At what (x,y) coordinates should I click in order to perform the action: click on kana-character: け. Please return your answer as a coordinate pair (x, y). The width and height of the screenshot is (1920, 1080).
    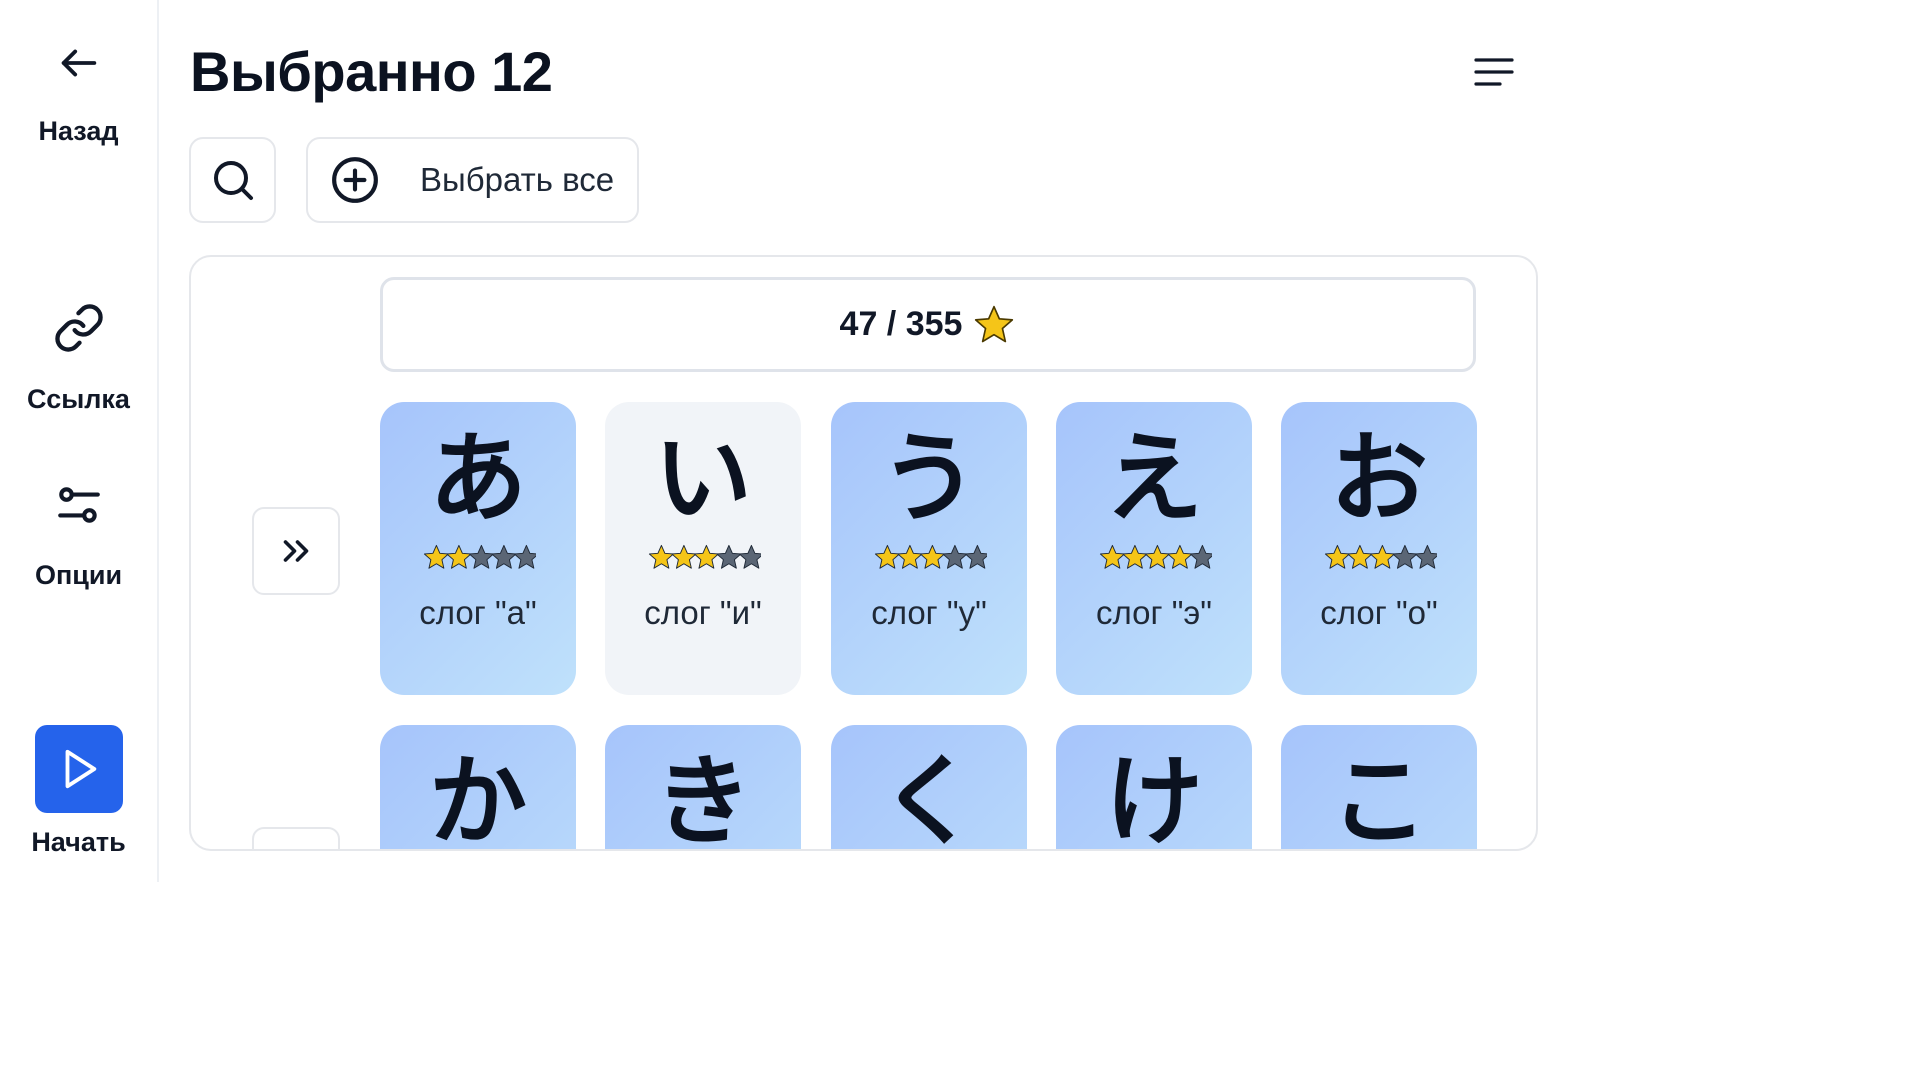
    Looking at the image, I should click on (1153, 798).